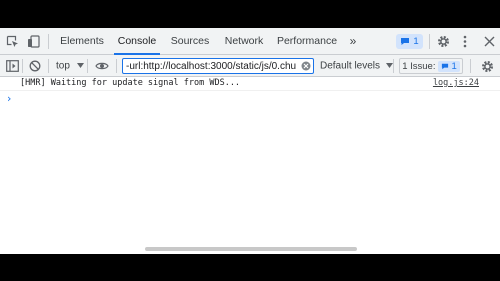 This screenshot has width=500, height=281. Describe the element at coordinates (63, 66) in the screenshot. I see `context-label: top` at that location.